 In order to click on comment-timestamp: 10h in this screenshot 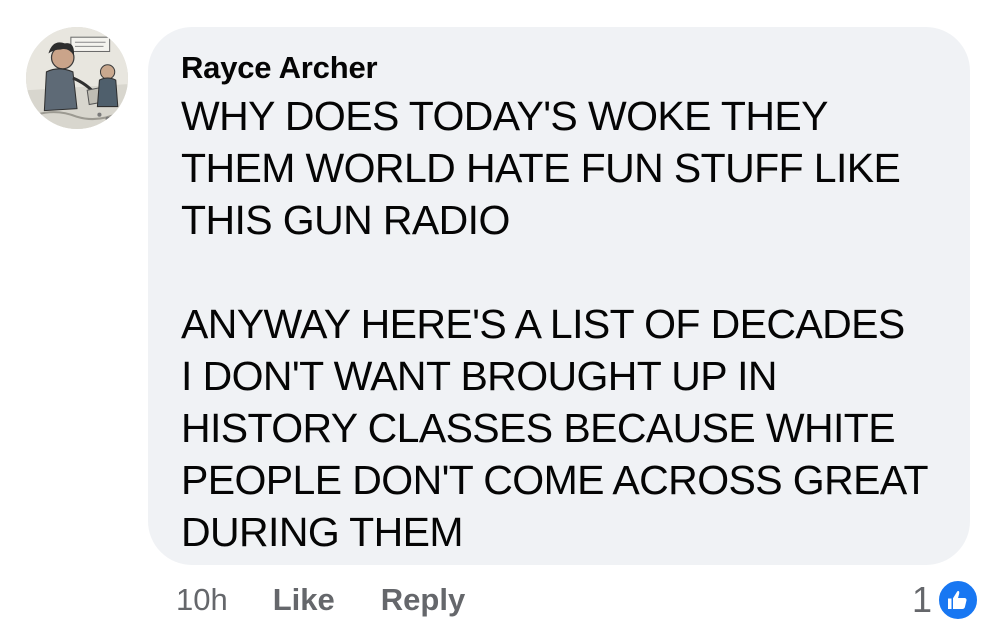, I will do `click(202, 600)`.